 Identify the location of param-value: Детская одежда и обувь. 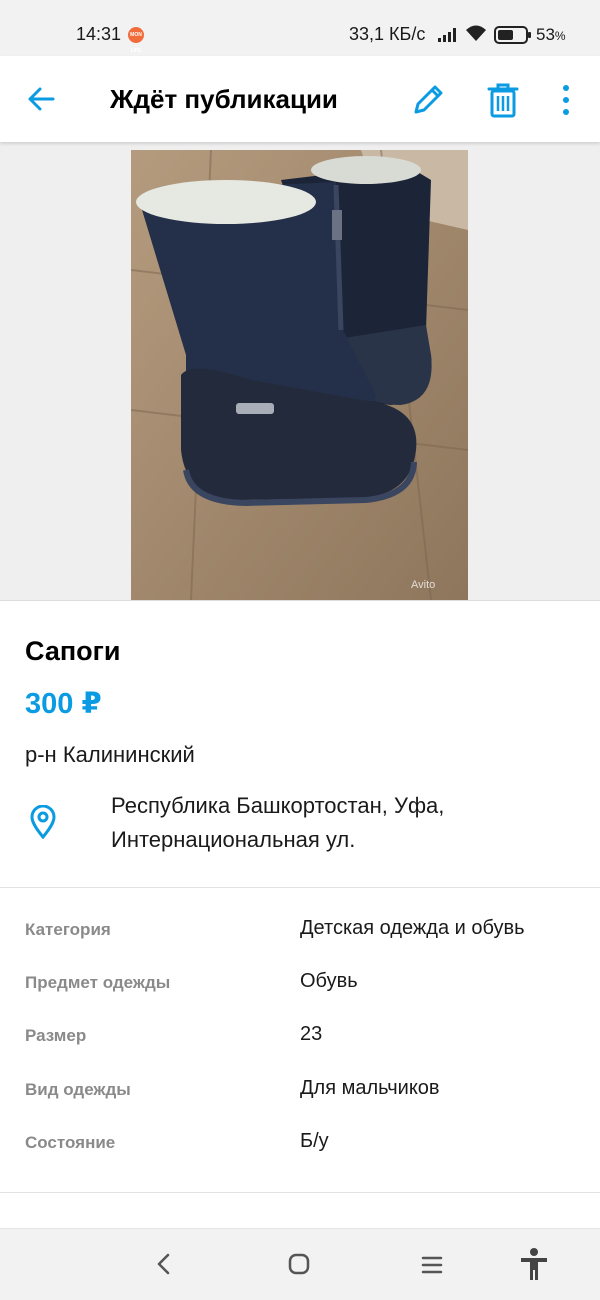
(412, 928).